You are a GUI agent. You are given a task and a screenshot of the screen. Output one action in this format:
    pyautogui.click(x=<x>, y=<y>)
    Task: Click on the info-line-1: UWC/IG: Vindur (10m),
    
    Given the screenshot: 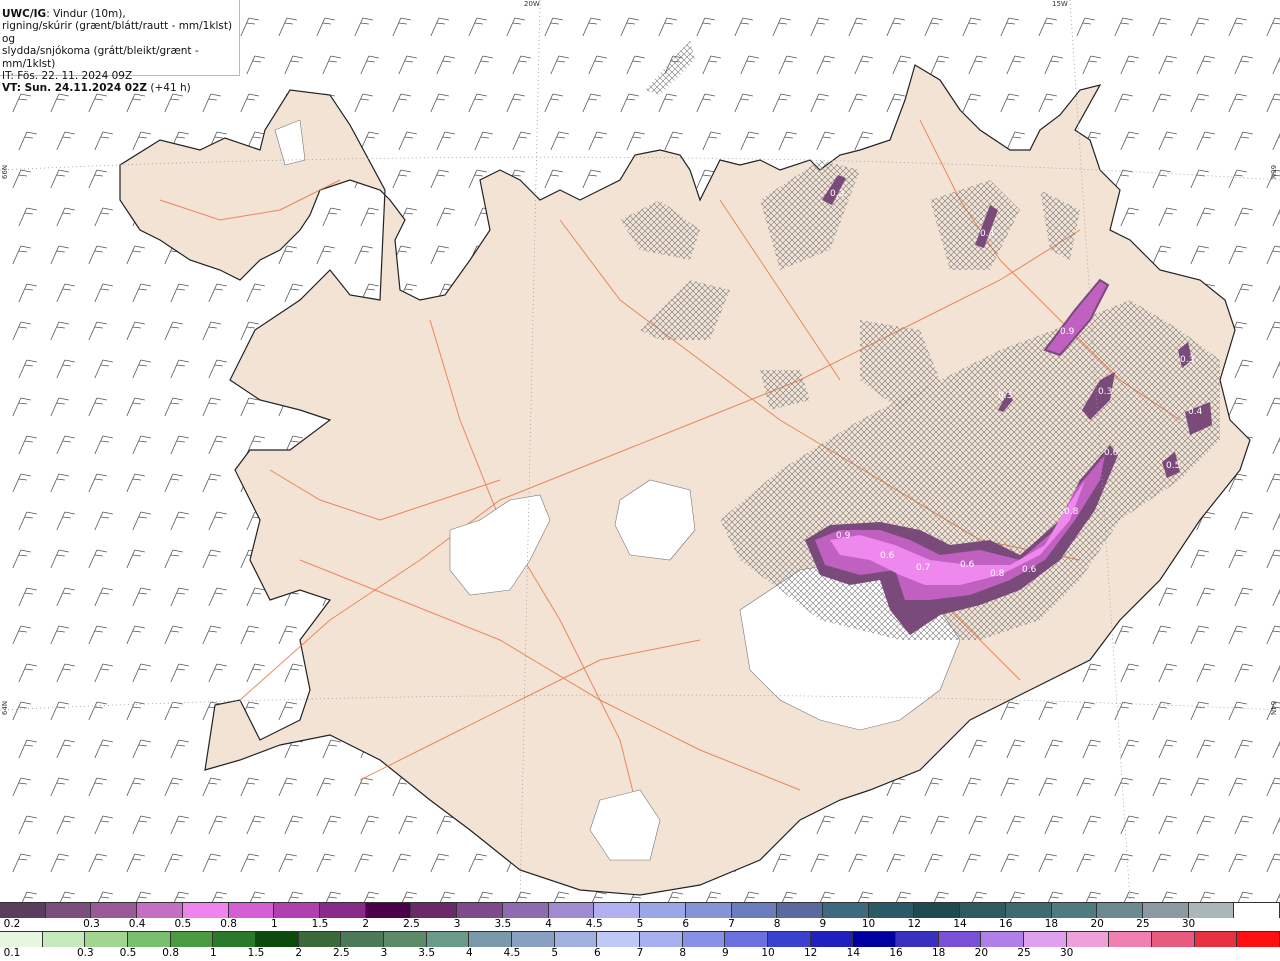 What is the action you would take?
    pyautogui.click(x=64, y=14)
    